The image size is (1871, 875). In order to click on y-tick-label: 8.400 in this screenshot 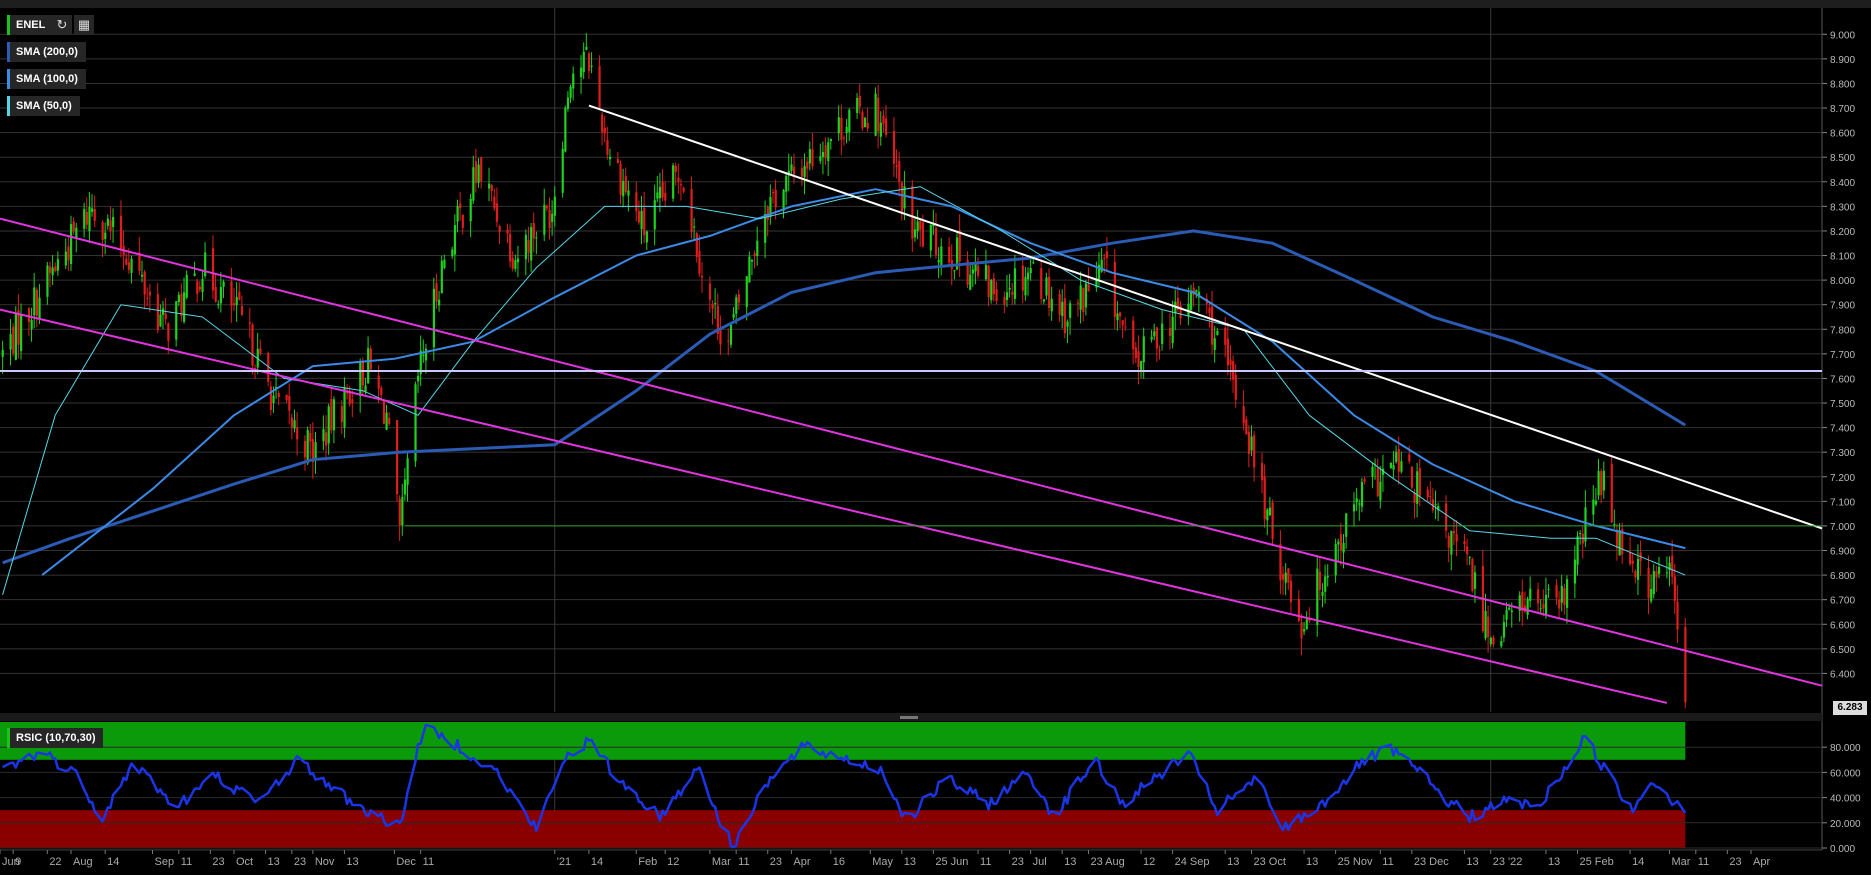, I will do `click(1842, 183)`.